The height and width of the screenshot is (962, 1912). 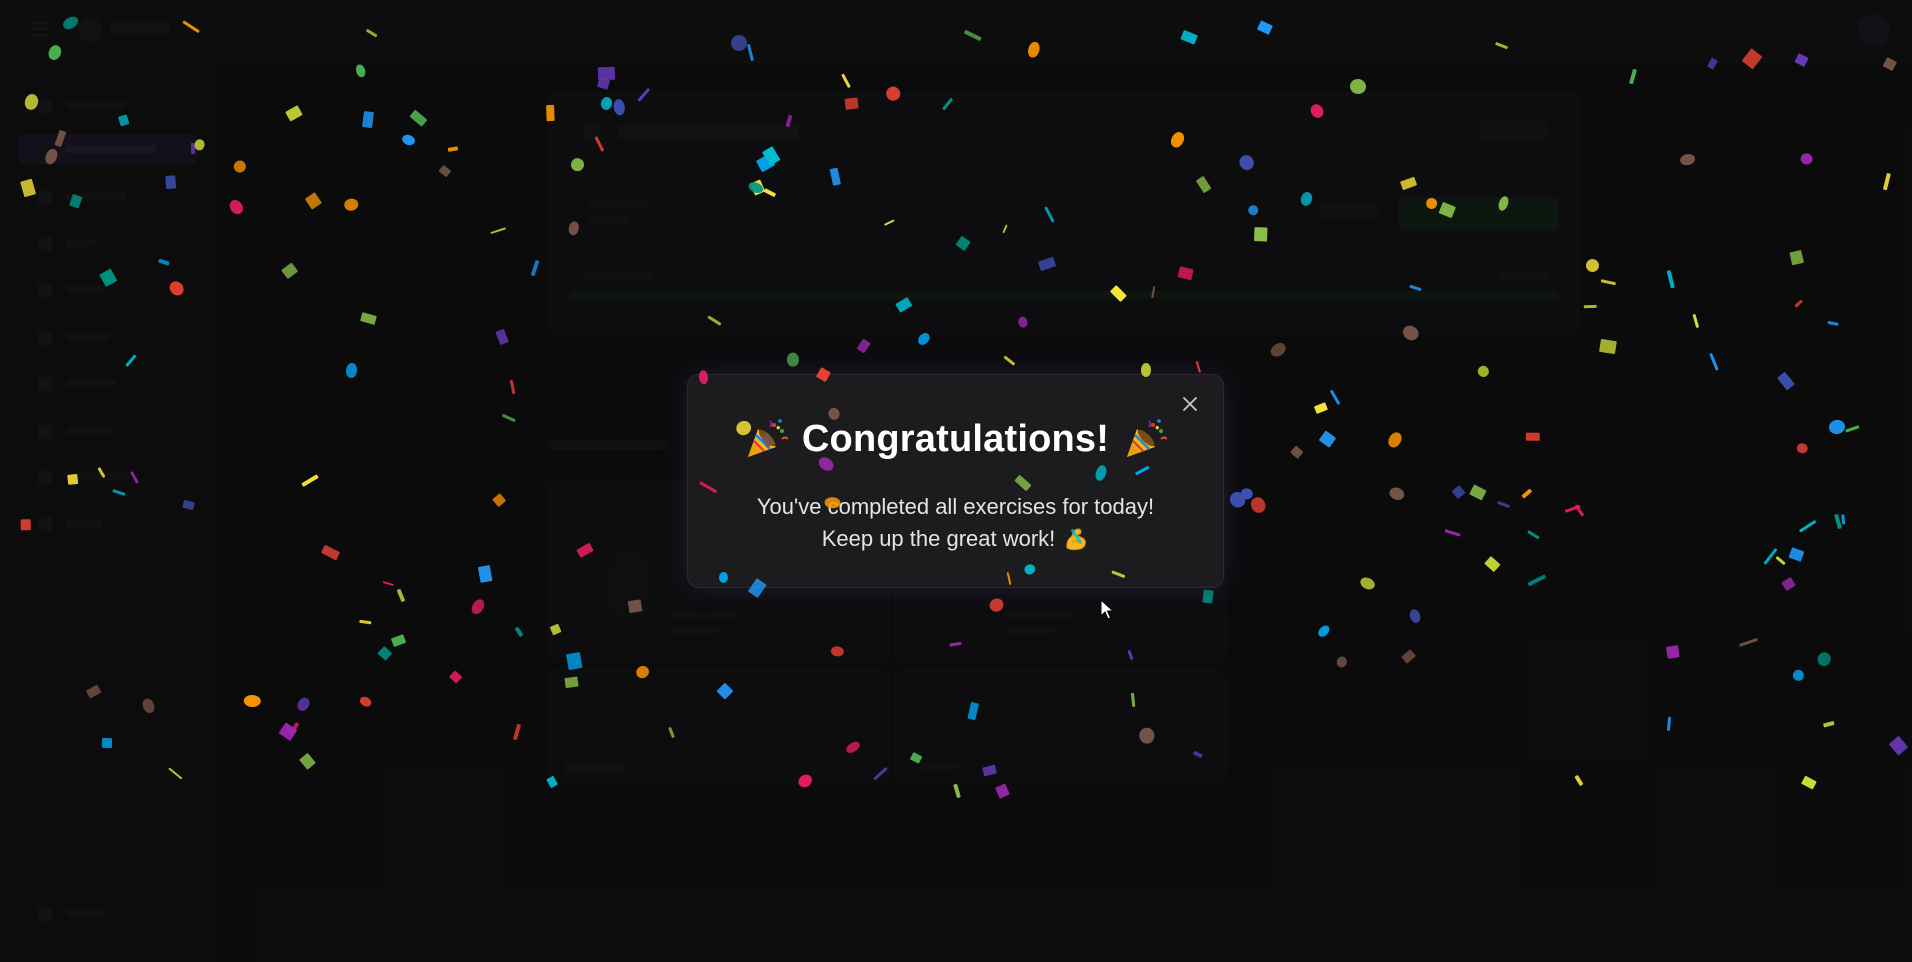 I want to click on dialog-title: Congratulations!, so click(x=955, y=438).